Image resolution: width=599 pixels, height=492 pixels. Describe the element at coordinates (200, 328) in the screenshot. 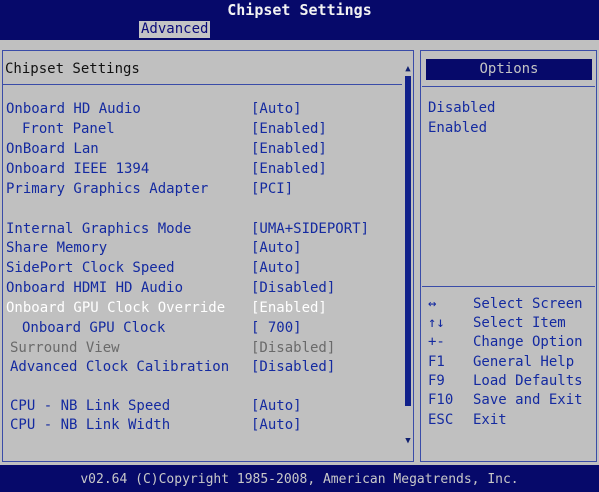

I see `setting-row-onboard-gpu-clock: Onboard GPU Clock [ 700]` at that location.